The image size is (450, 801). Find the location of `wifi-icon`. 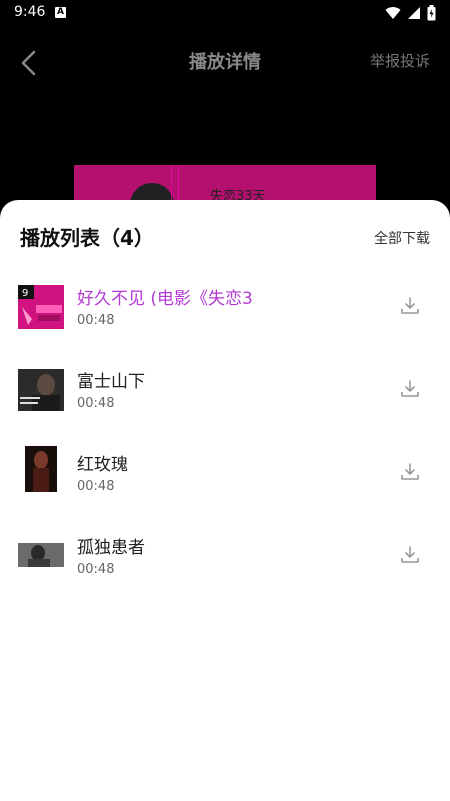

wifi-icon is located at coordinates (393, 13).